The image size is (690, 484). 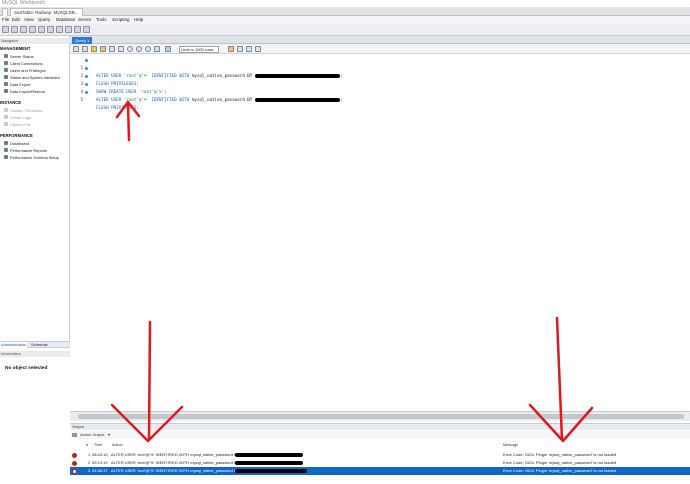 What do you see at coordinates (6, 84) in the screenshot?
I see `export-icon` at bounding box center [6, 84].